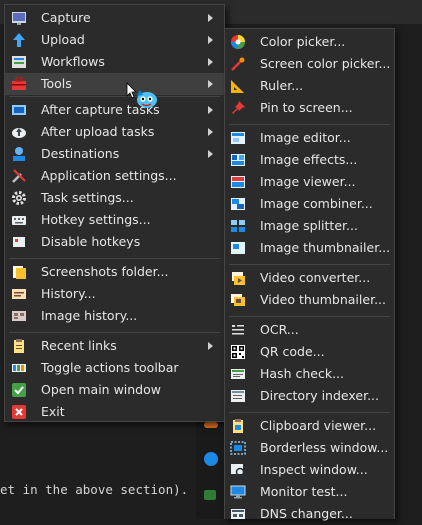  What do you see at coordinates (238, 426) in the screenshot?
I see `clipboard-viewer-icon` at bounding box center [238, 426].